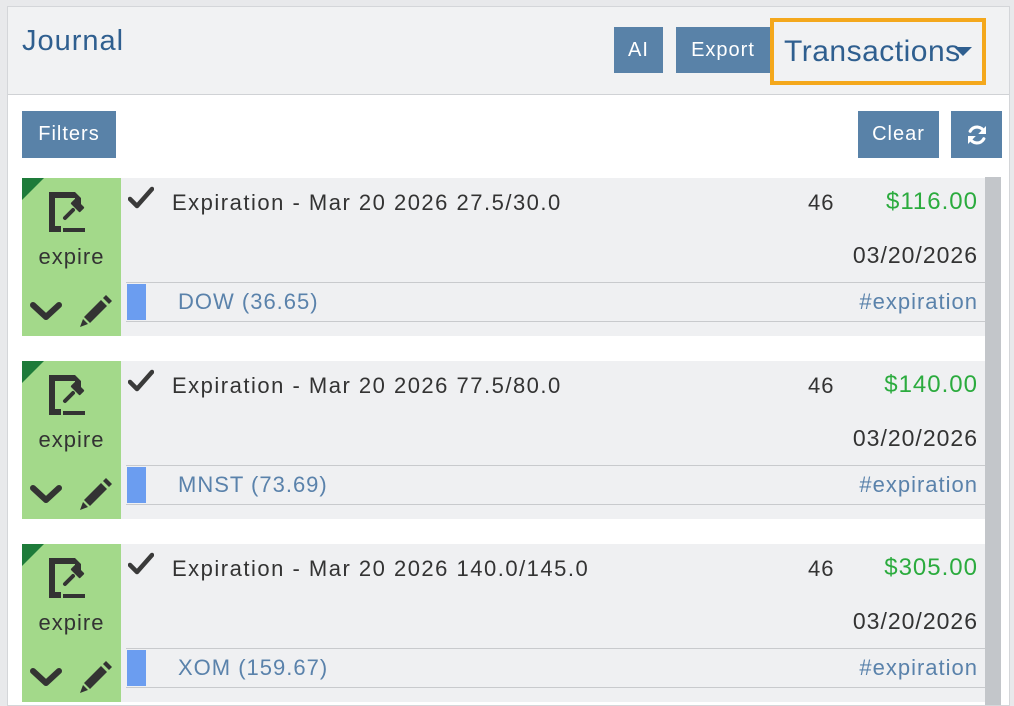 Image resolution: width=1014 pixels, height=706 pixels. What do you see at coordinates (872, 51) in the screenshot?
I see `view-dropdown-label: Transactions` at bounding box center [872, 51].